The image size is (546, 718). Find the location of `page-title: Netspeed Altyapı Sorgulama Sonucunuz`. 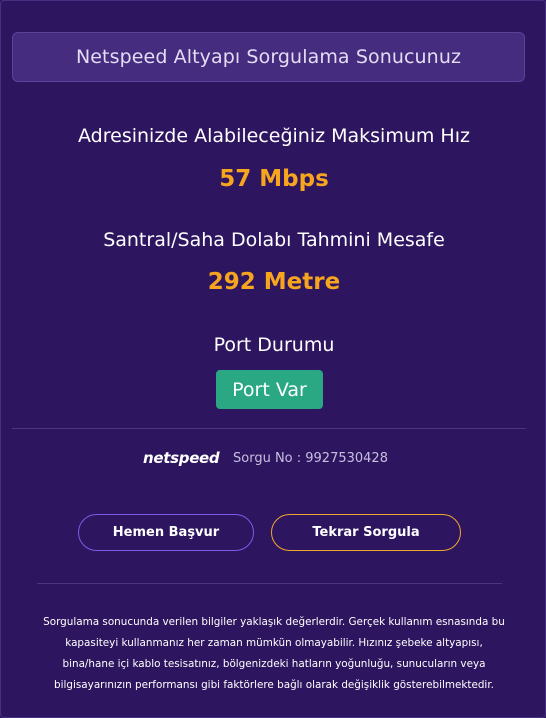

page-title: Netspeed Altyapı Sorgulama Sonucunuz is located at coordinates (268, 57).